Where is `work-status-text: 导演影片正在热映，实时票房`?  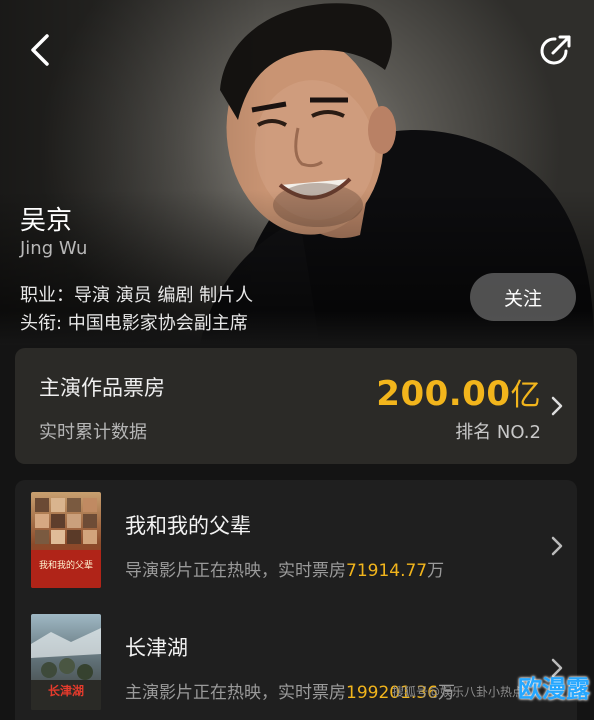
work-status-text: 导演影片正在热映，实时票房 is located at coordinates (235, 571).